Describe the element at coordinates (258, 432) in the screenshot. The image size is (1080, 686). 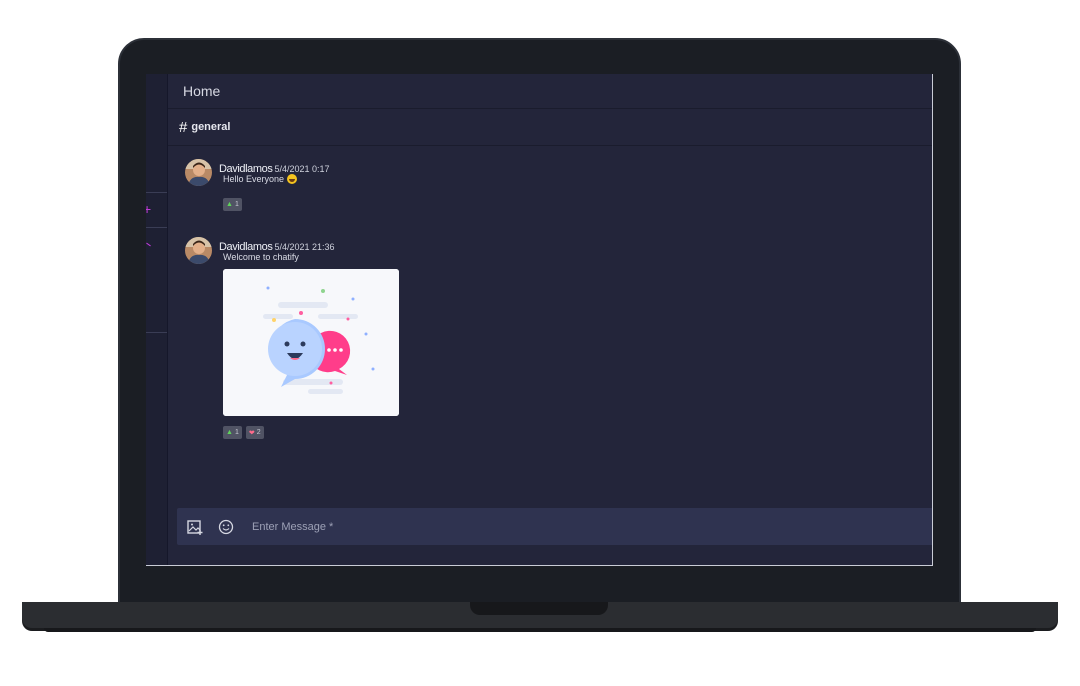
I see `reaction-count: 2` at that location.